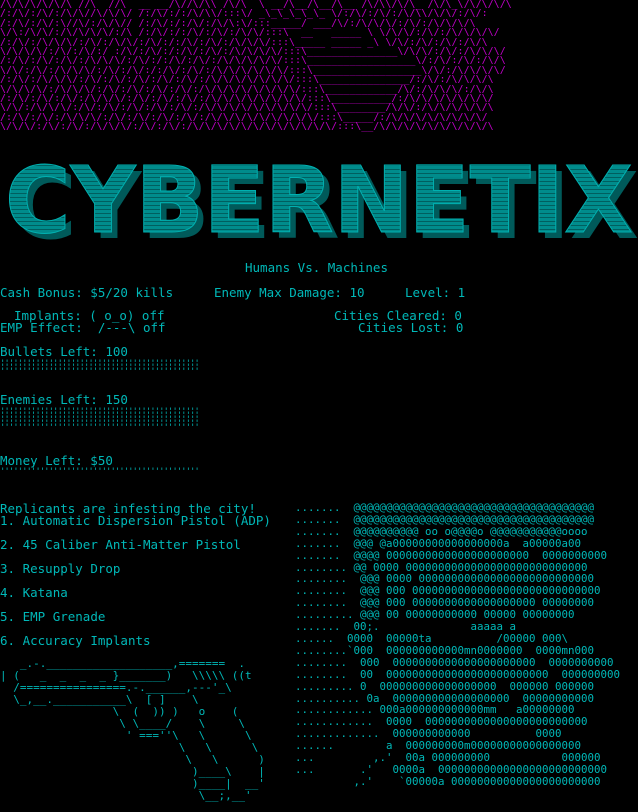 The image size is (638, 812). Describe the element at coordinates (316, 267) in the screenshot. I see `game-subtitle: Humans Vs. Machines` at that location.